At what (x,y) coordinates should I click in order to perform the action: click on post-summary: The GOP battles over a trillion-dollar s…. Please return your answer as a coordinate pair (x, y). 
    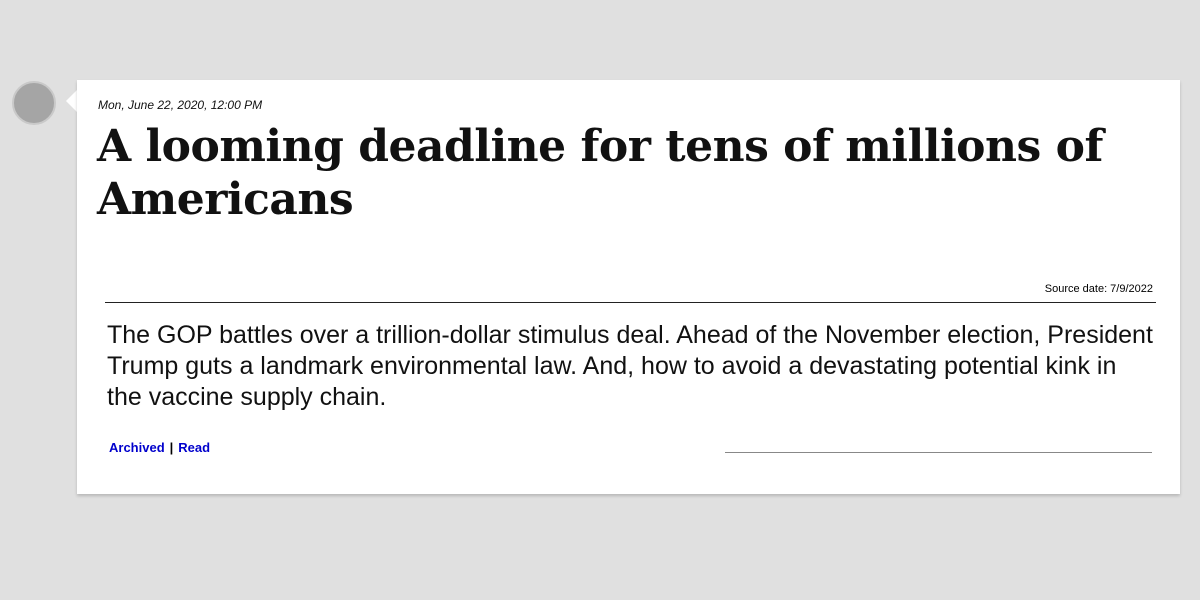
    Looking at the image, I should click on (630, 366).